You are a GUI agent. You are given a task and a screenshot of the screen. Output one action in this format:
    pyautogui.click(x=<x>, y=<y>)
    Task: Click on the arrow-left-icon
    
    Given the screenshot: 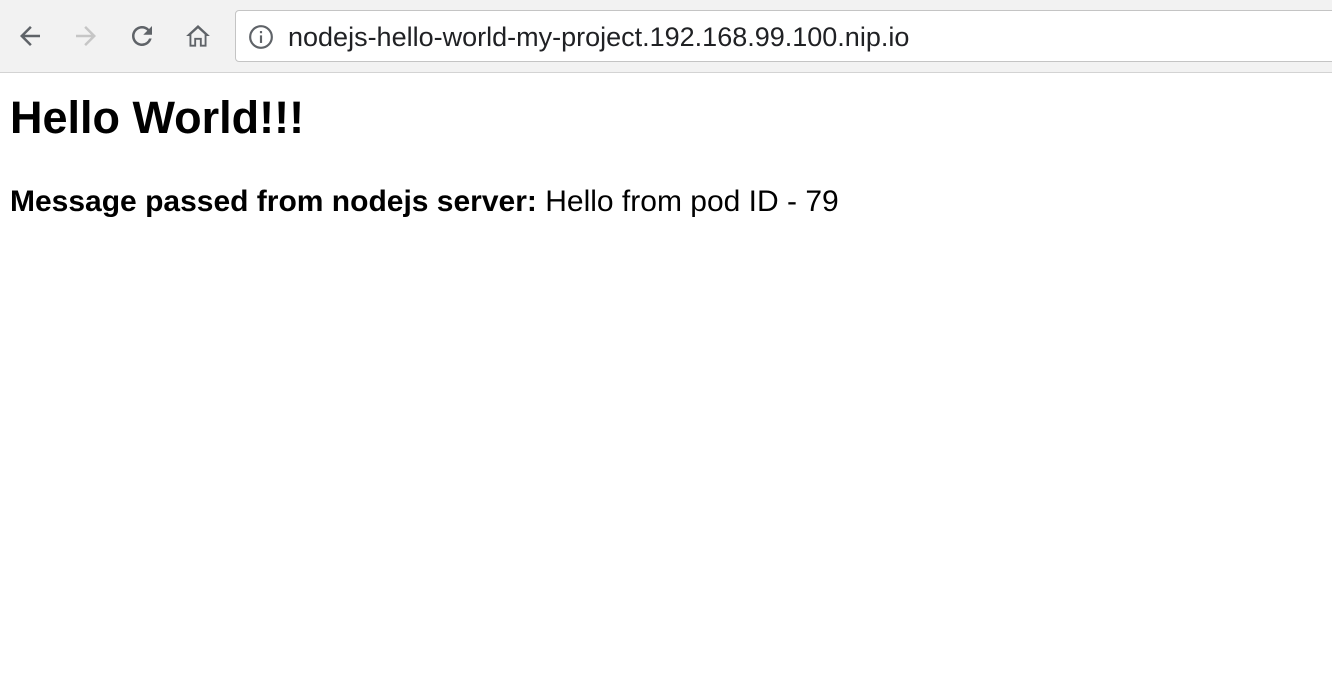 What is the action you would take?
    pyautogui.click(x=30, y=36)
    